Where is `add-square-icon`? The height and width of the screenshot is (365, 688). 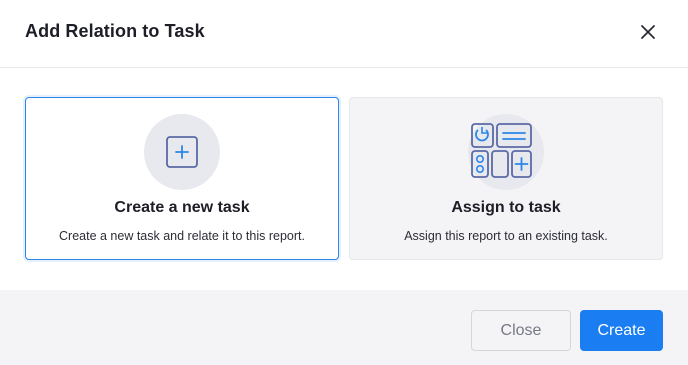
add-square-icon is located at coordinates (182, 152).